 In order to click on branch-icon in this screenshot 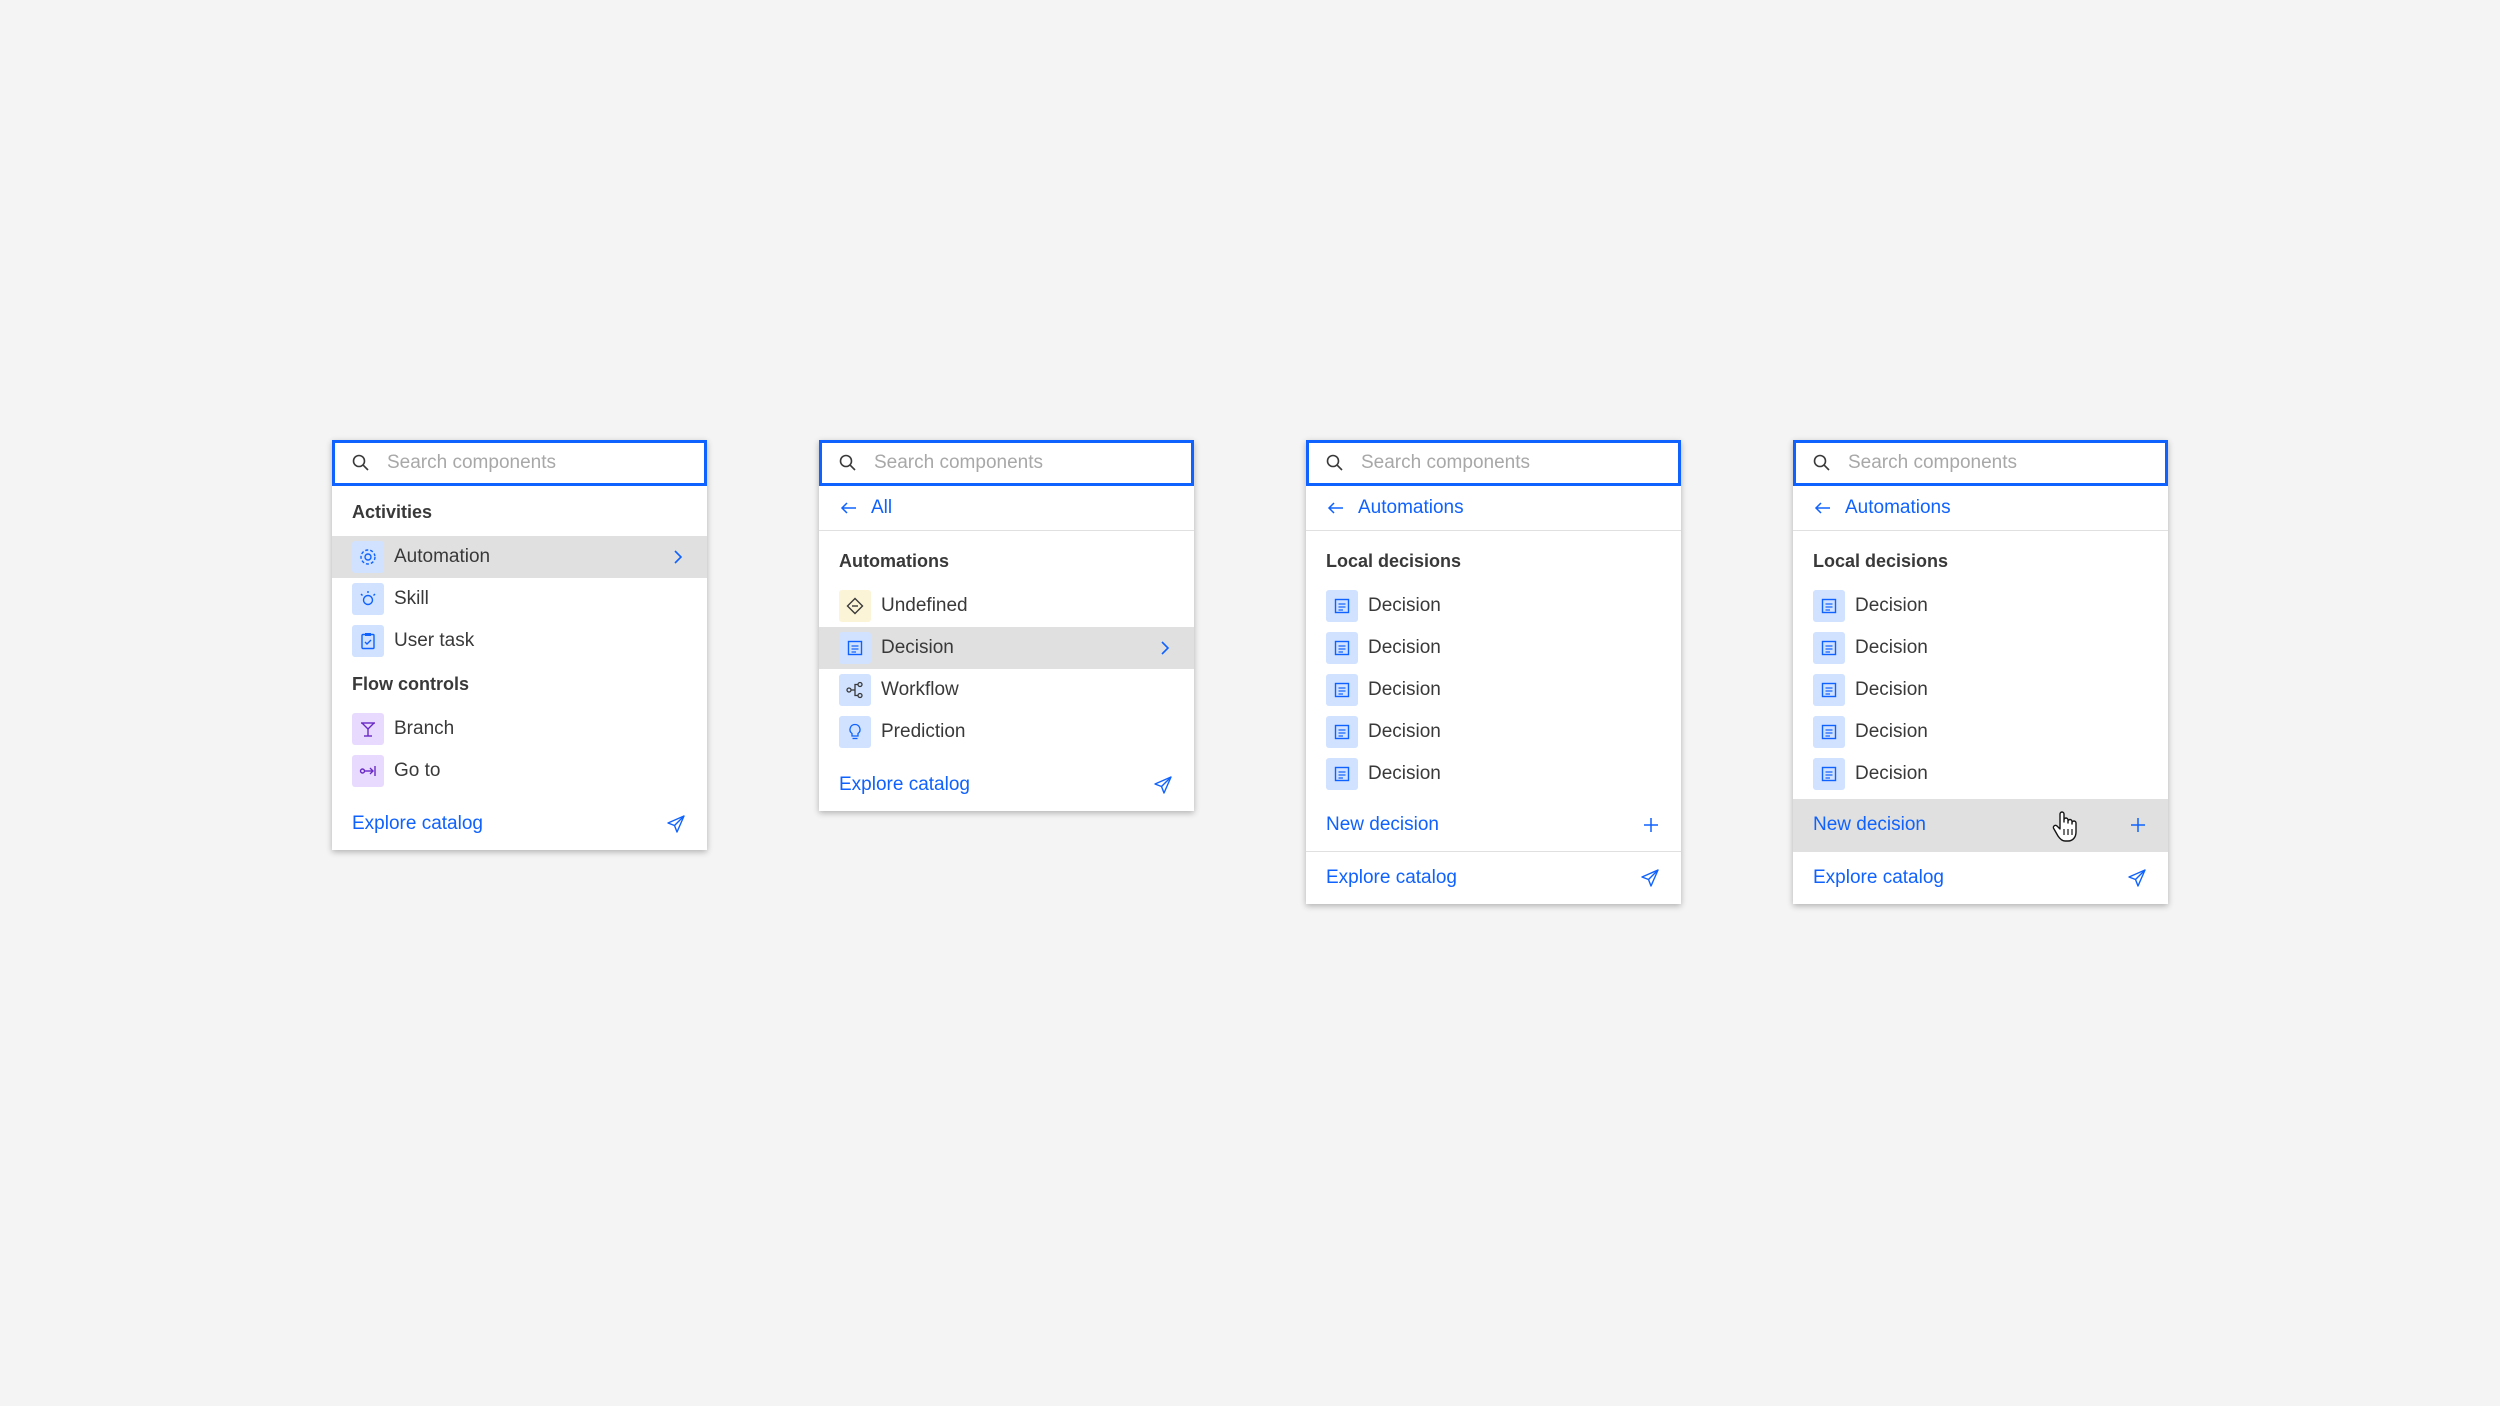, I will do `click(368, 729)`.